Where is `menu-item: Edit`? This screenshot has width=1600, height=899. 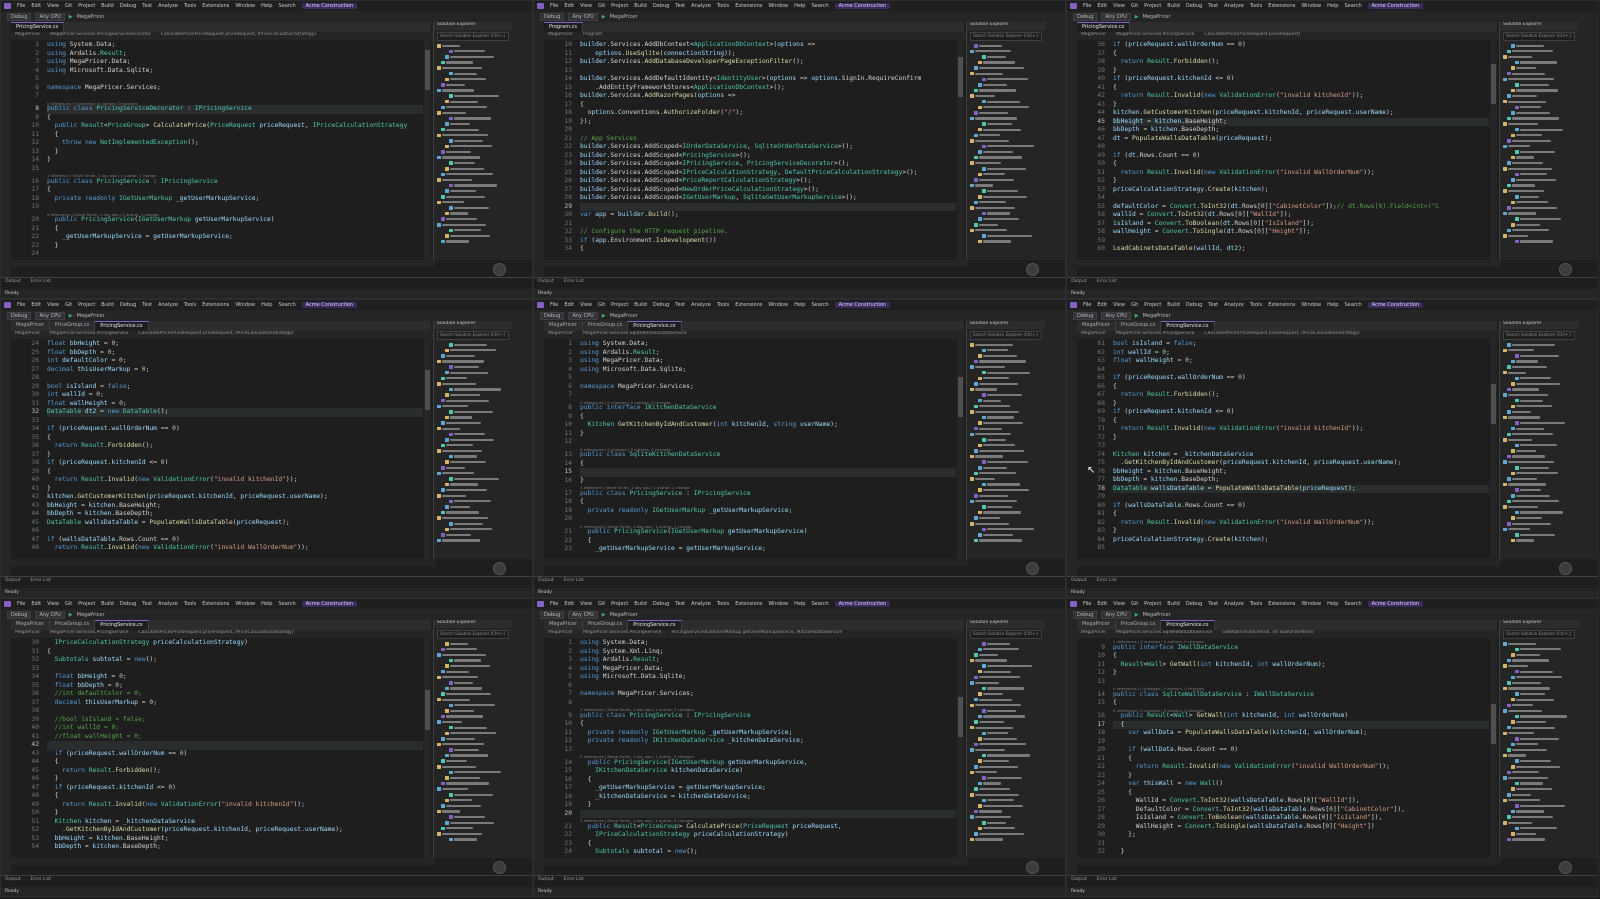
menu-item: Edit is located at coordinates (569, 305).